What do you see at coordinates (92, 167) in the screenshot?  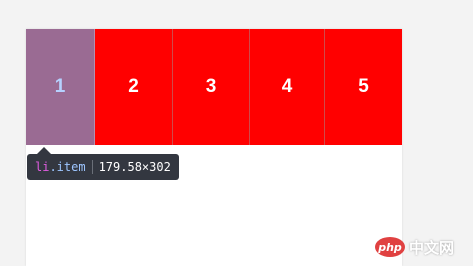 I see `tooltip-divider` at bounding box center [92, 167].